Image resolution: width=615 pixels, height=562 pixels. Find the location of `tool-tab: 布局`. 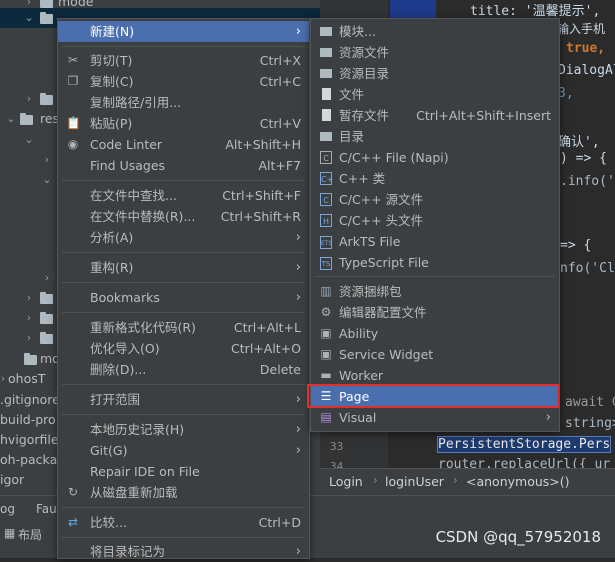

tool-tab: 布局 is located at coordinates (30, 534).